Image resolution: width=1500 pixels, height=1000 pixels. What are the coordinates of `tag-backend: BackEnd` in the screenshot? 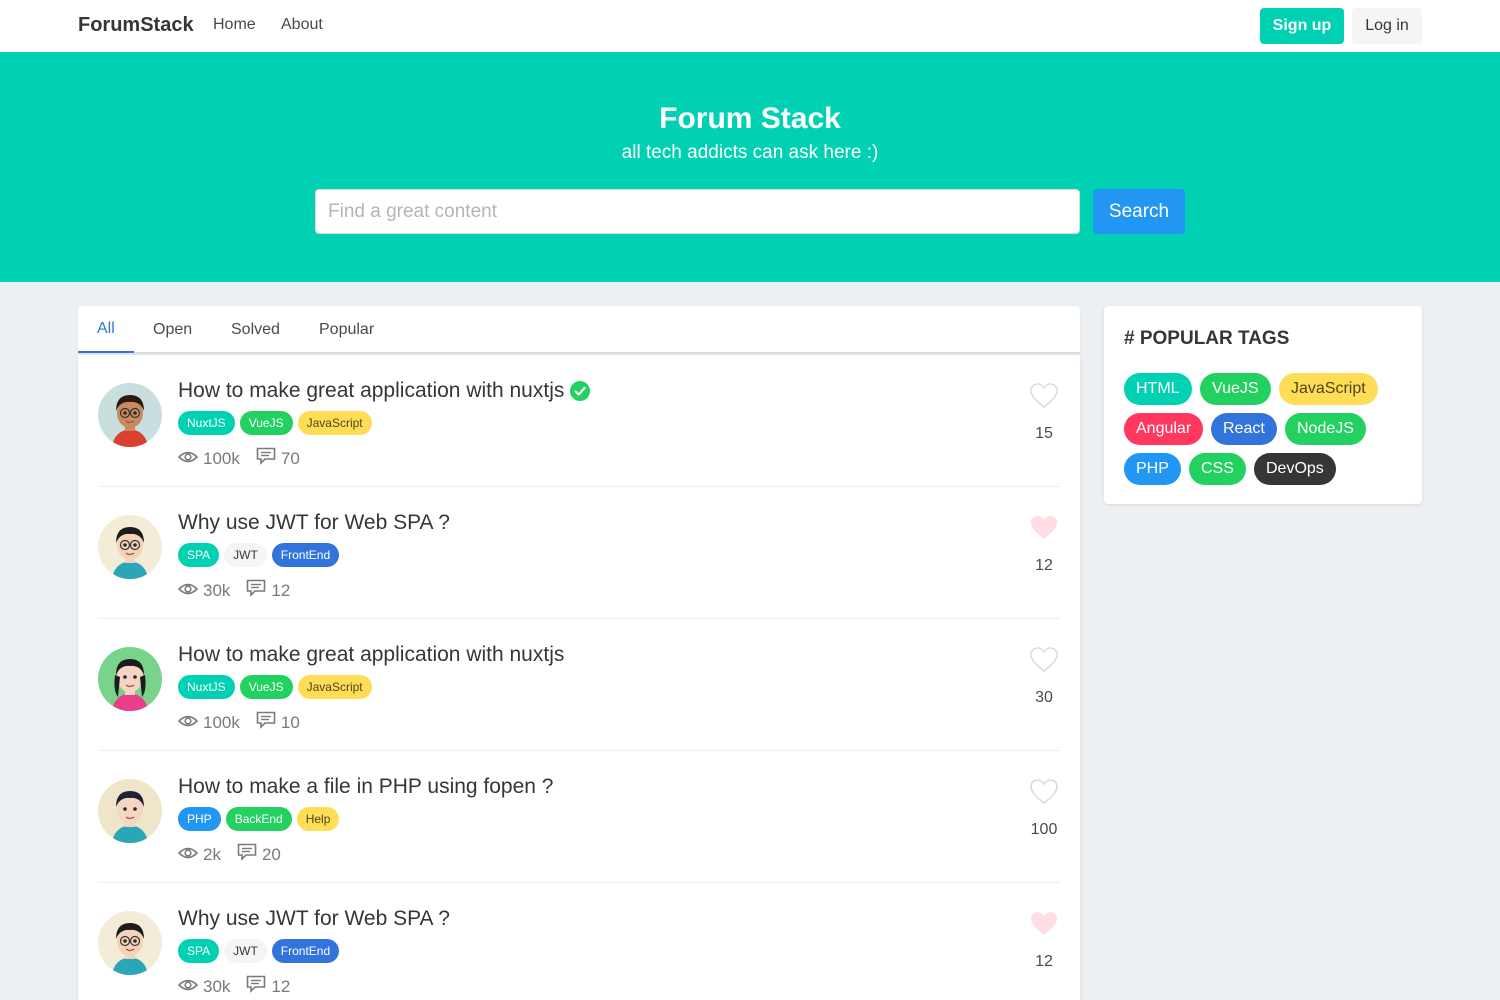 It's located at (258, 819).